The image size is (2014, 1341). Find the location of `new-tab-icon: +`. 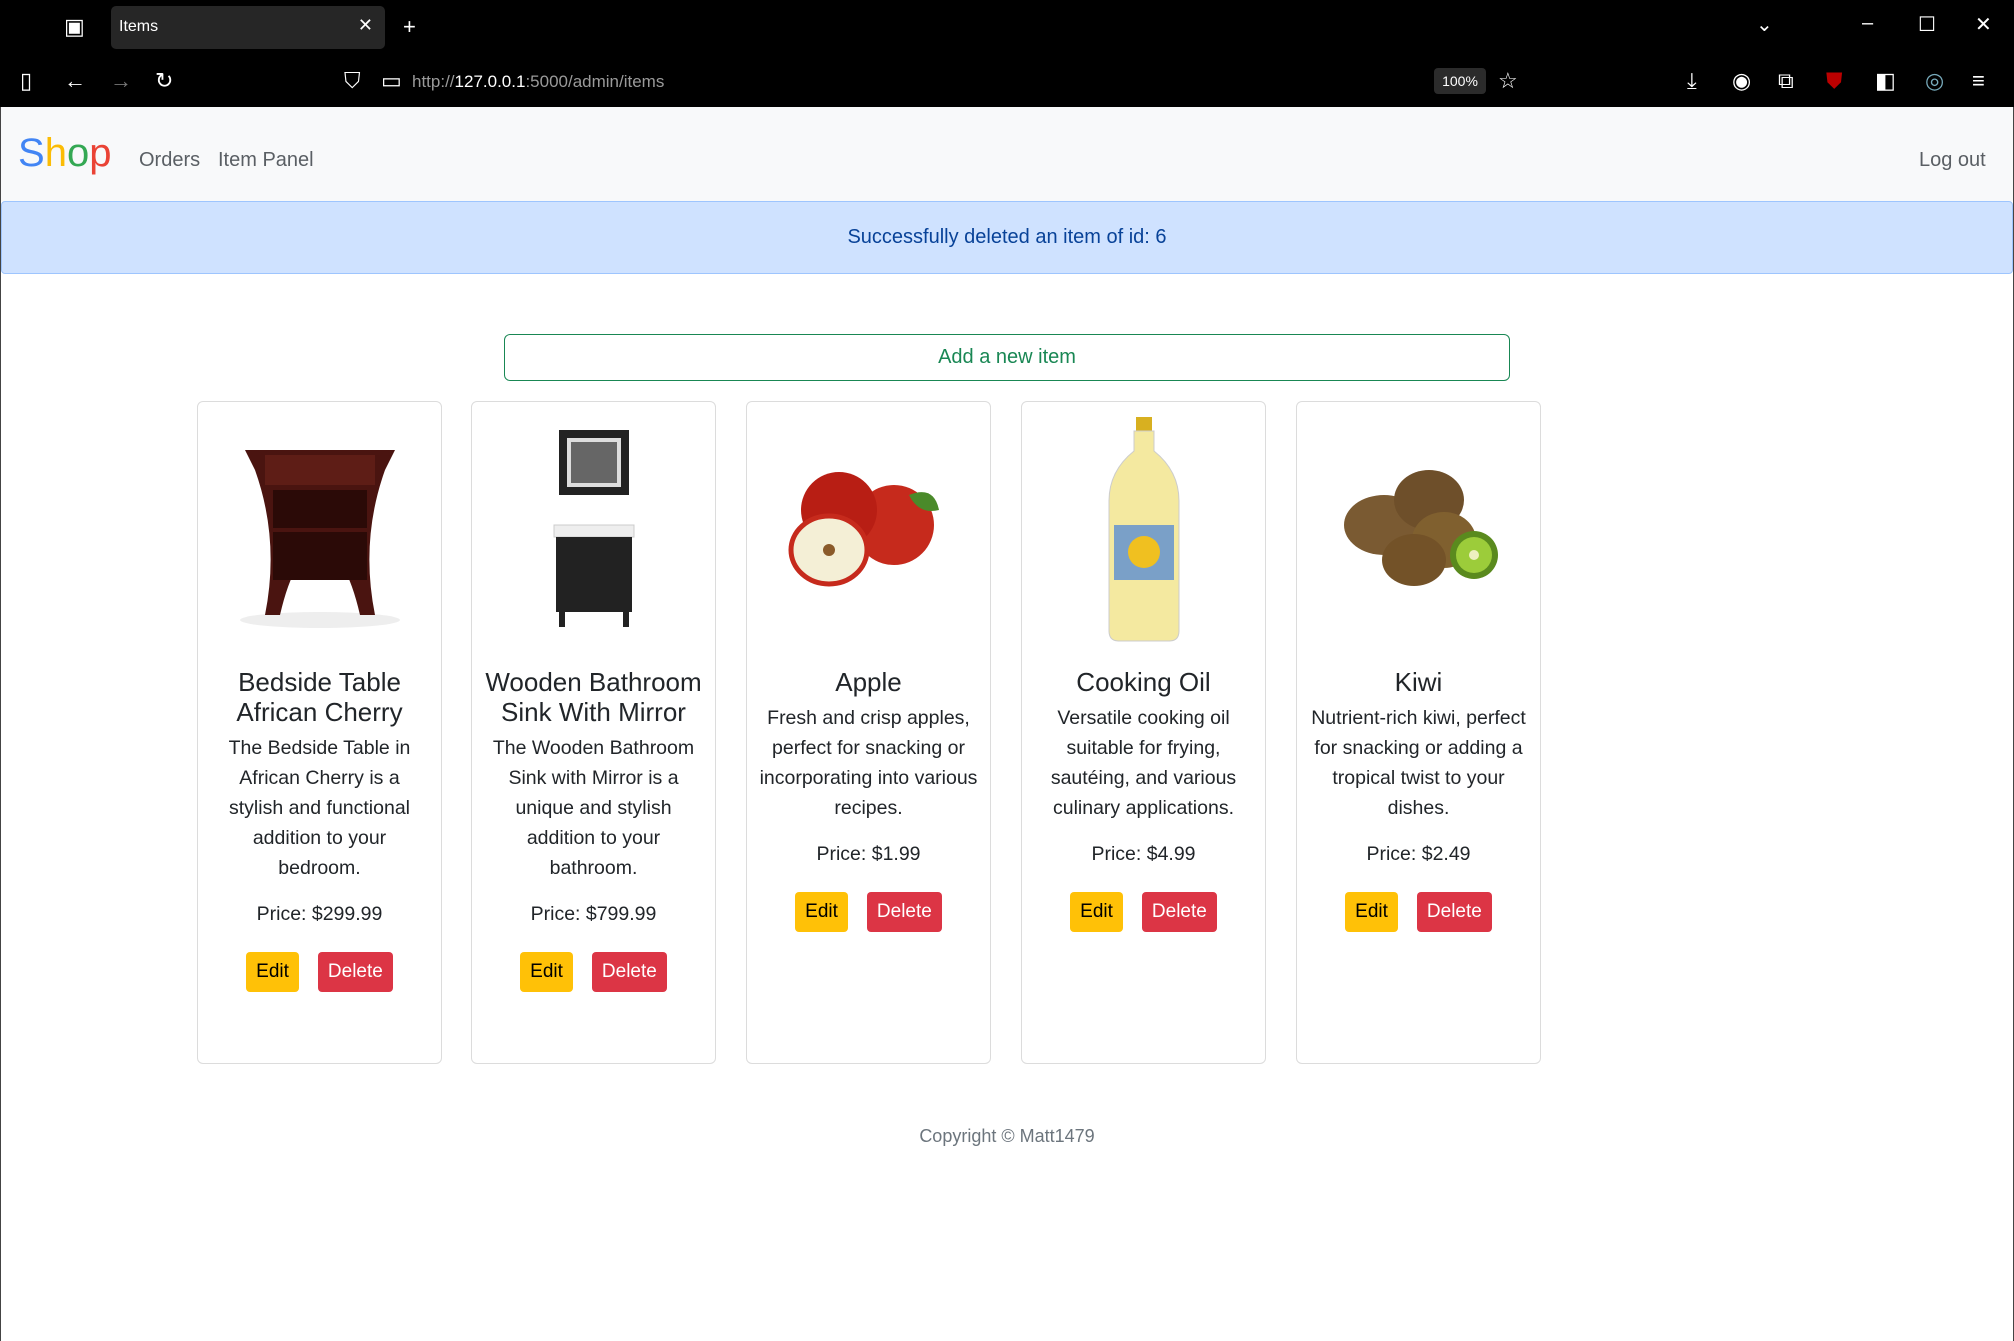

new-tab-icon: + is located at coordinates (409, 27).